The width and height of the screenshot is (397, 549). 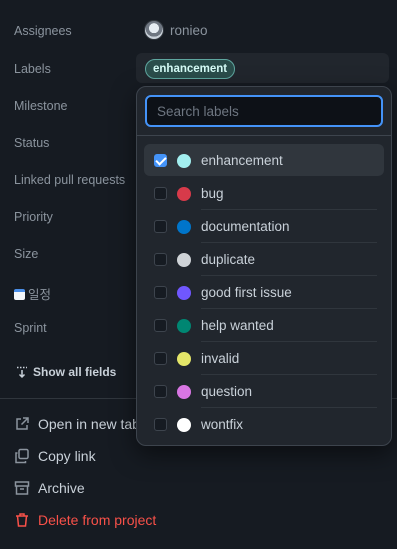 What do you see at coordinates (220, 358) in the screenshot?
I see `label-option-name: invalid` at bounding box center [220, 358].